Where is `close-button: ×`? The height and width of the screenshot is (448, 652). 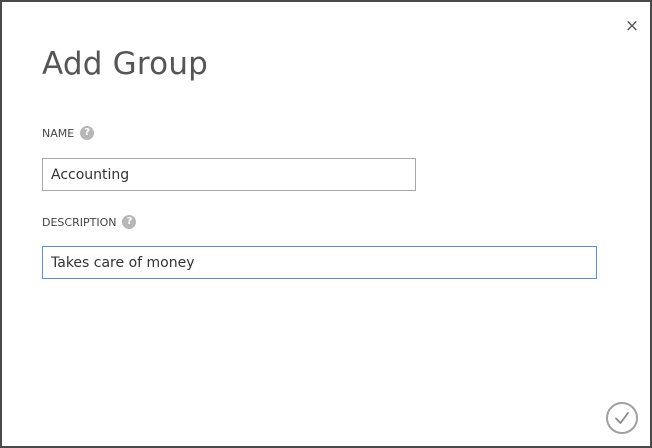 close-button: × is located at coordinates (632, 26).